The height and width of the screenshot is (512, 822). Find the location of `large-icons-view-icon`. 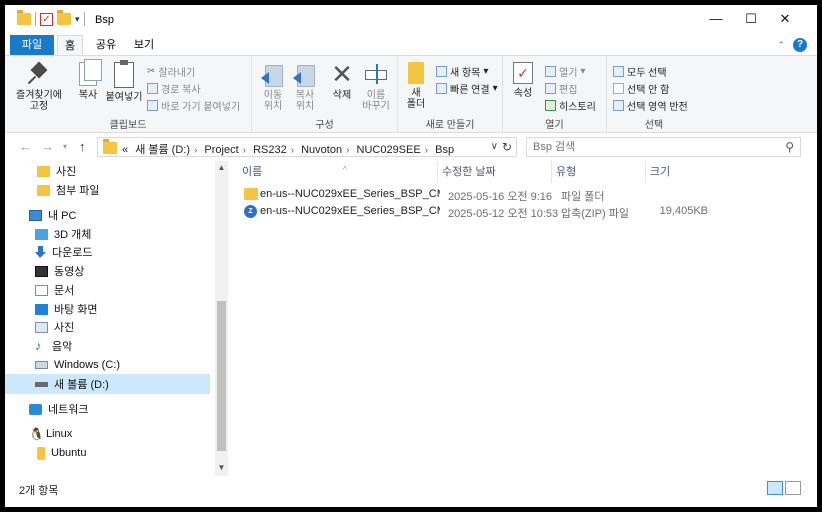

large-icons-view-icon is located at coordinates (793, 488).